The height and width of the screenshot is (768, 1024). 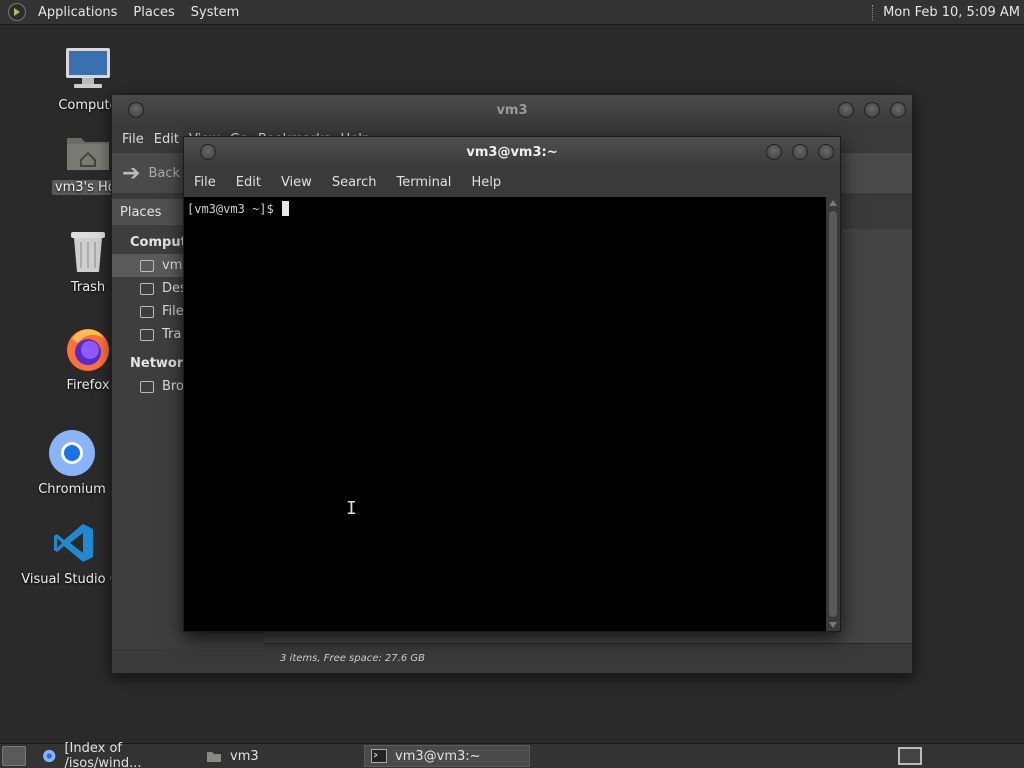 I want to click on terminal-icon, so click(x=379, y=756).